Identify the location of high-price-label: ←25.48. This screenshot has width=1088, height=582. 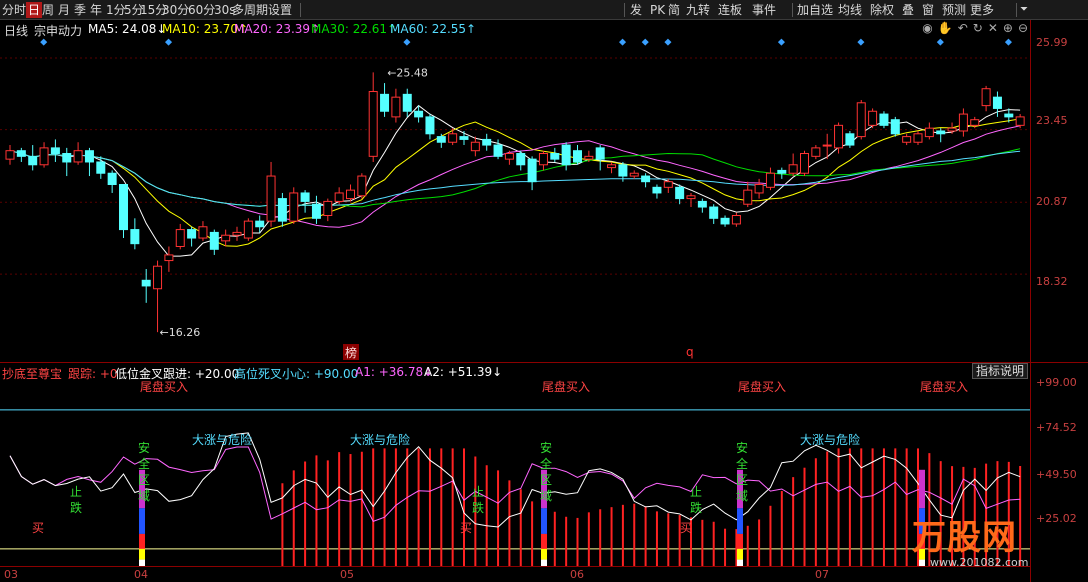
(407, 72).